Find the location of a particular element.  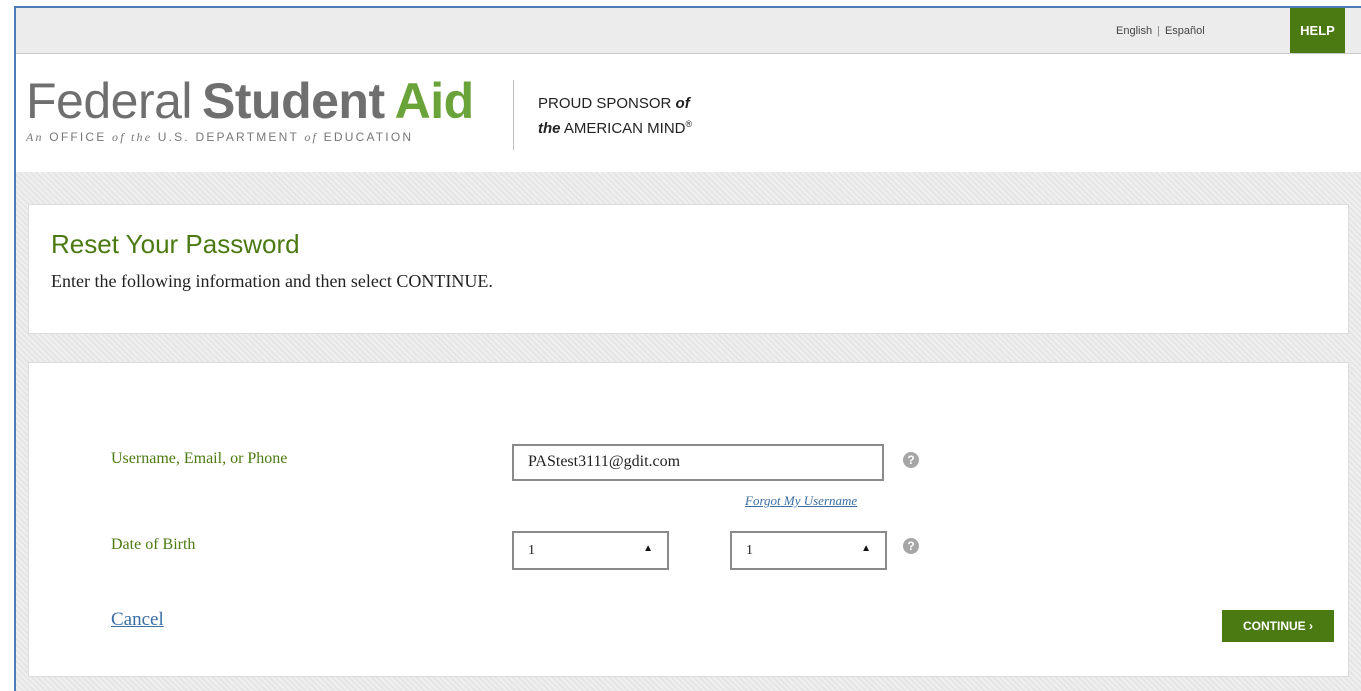

registered-mark: ® is located at coordinates (689, 124).